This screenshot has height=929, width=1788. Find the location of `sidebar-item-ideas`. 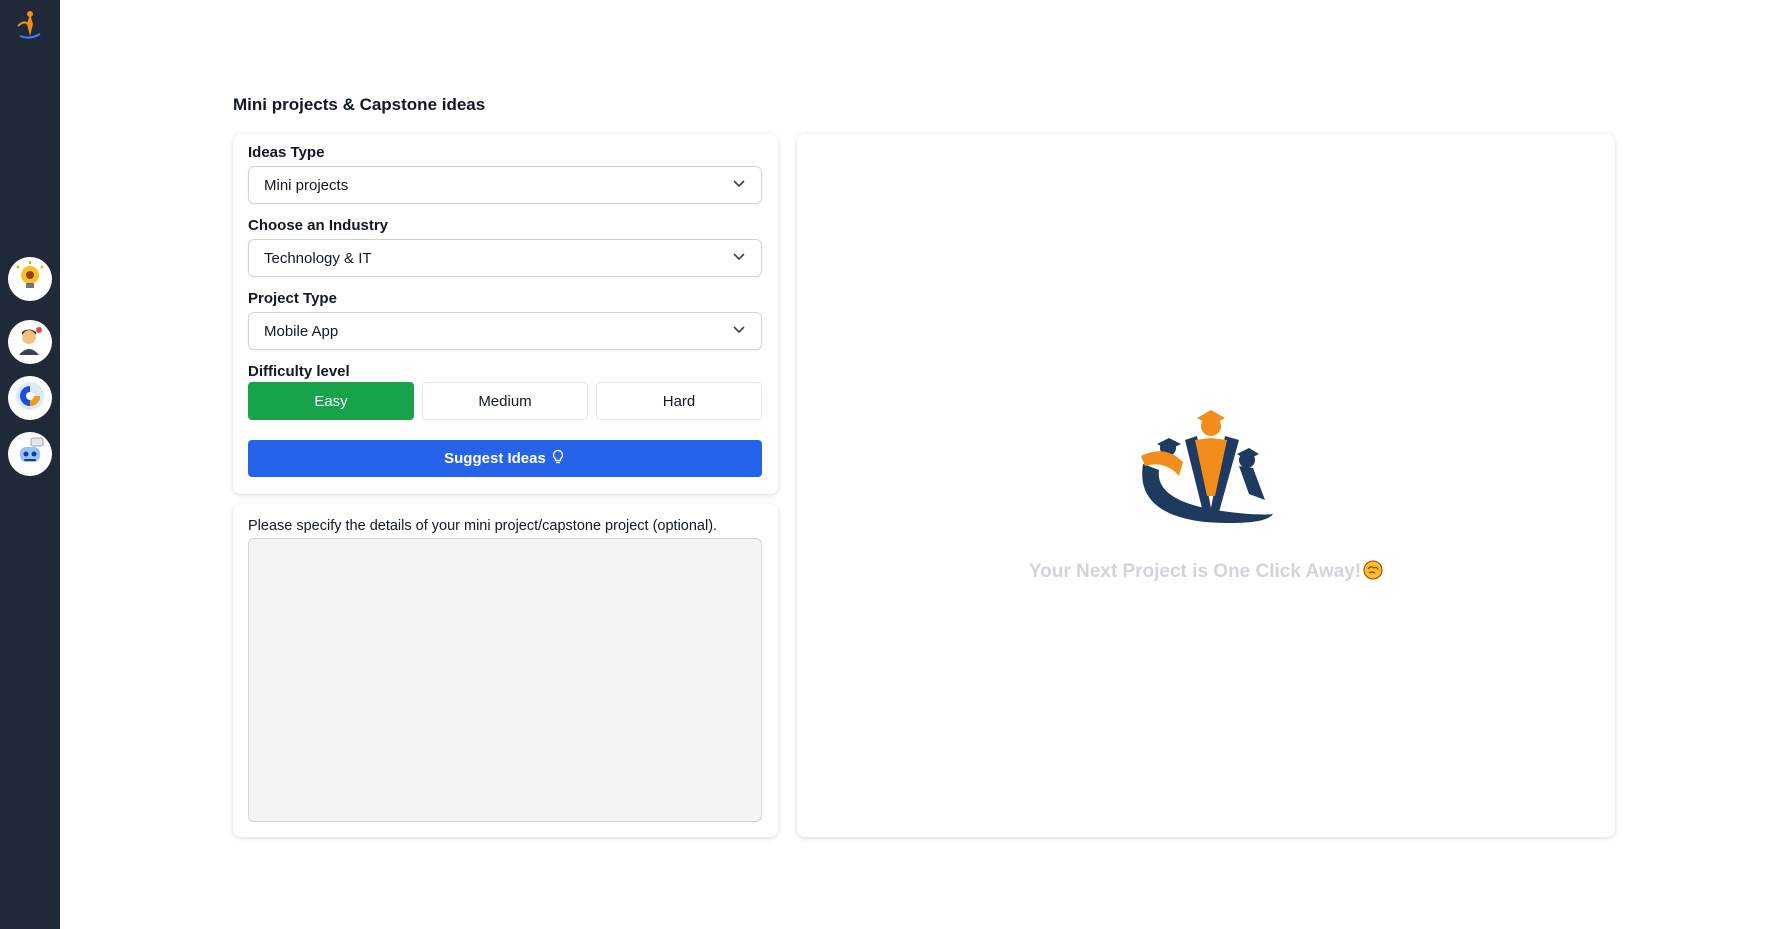

sidebar-item-ideas is located at coordinates (30, 279).